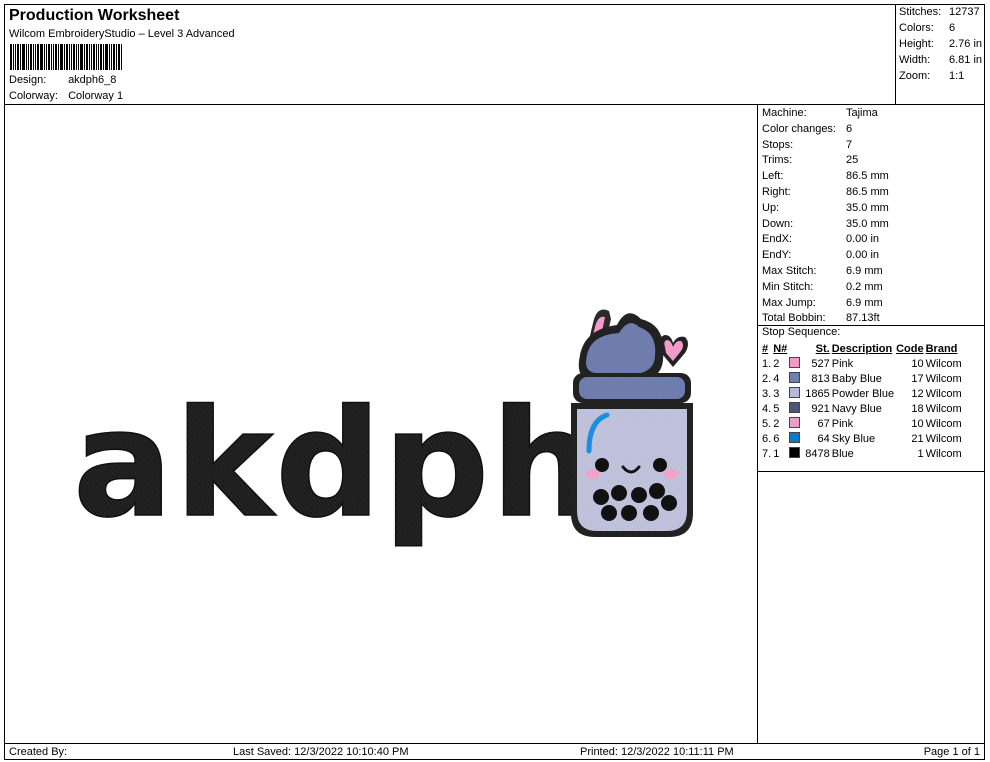  What do you see at coordinates (788, 286) in the screenshot?
I see `machine-info-label: Min Stitch:` at bounding box center [788, 286].